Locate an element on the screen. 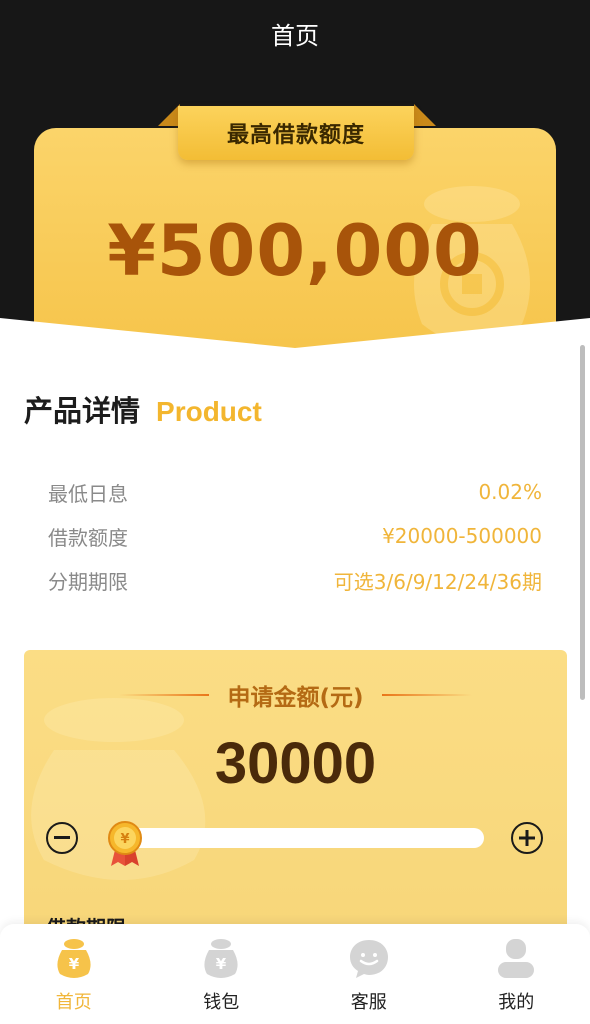  wave-divider is located at coordinates (295, 358).